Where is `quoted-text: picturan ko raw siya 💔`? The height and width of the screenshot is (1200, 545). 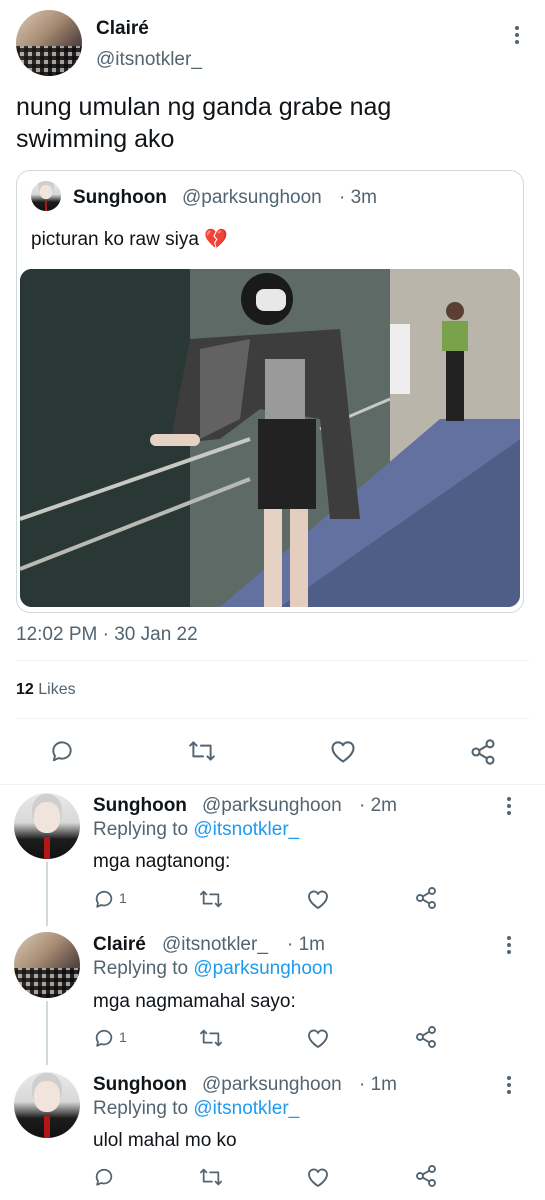
quoted-text: picturan ko raw siya 💔 is located at coordinates (129, 239).